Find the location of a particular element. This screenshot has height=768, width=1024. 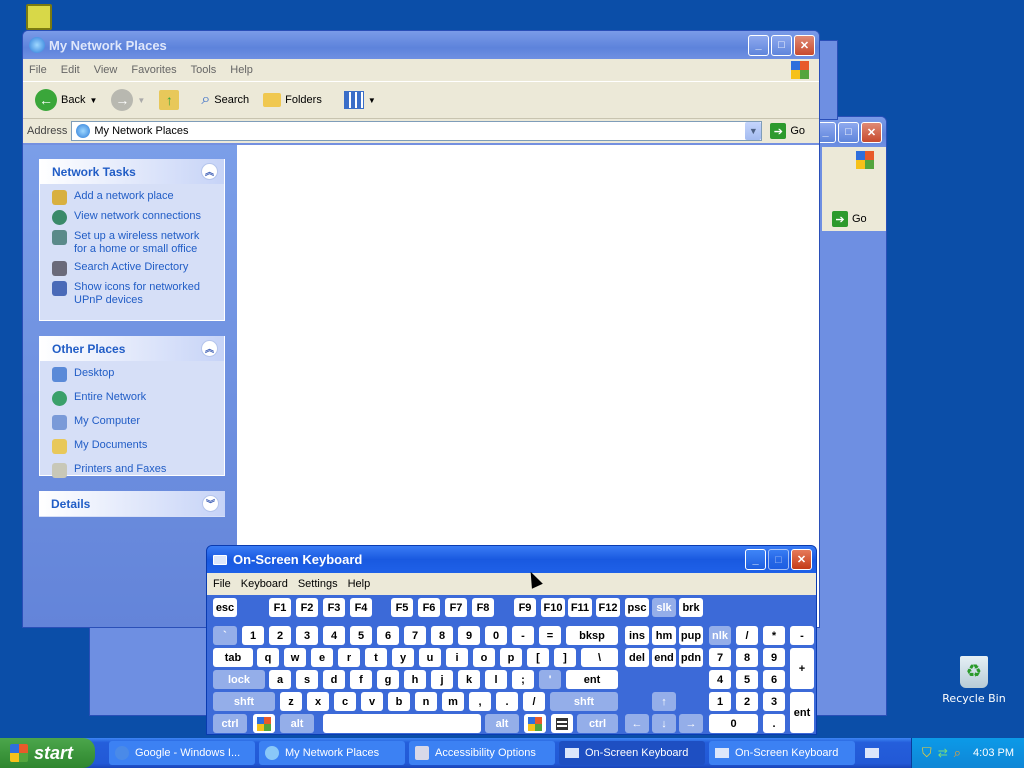

network-tasks-header: Network Tasks ︽ is located at coordinates (132, 171).